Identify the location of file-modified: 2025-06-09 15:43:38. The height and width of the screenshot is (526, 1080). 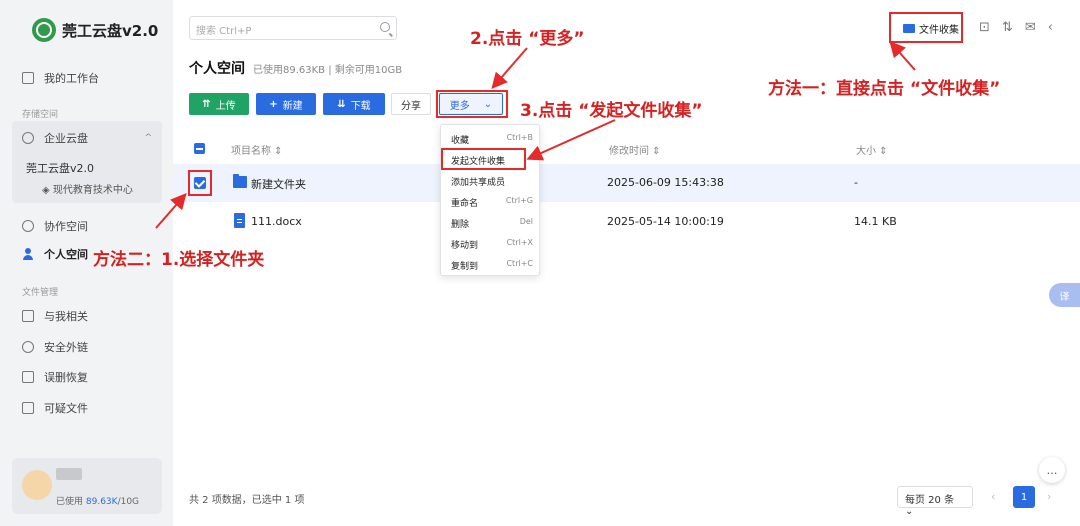
(665, 182).